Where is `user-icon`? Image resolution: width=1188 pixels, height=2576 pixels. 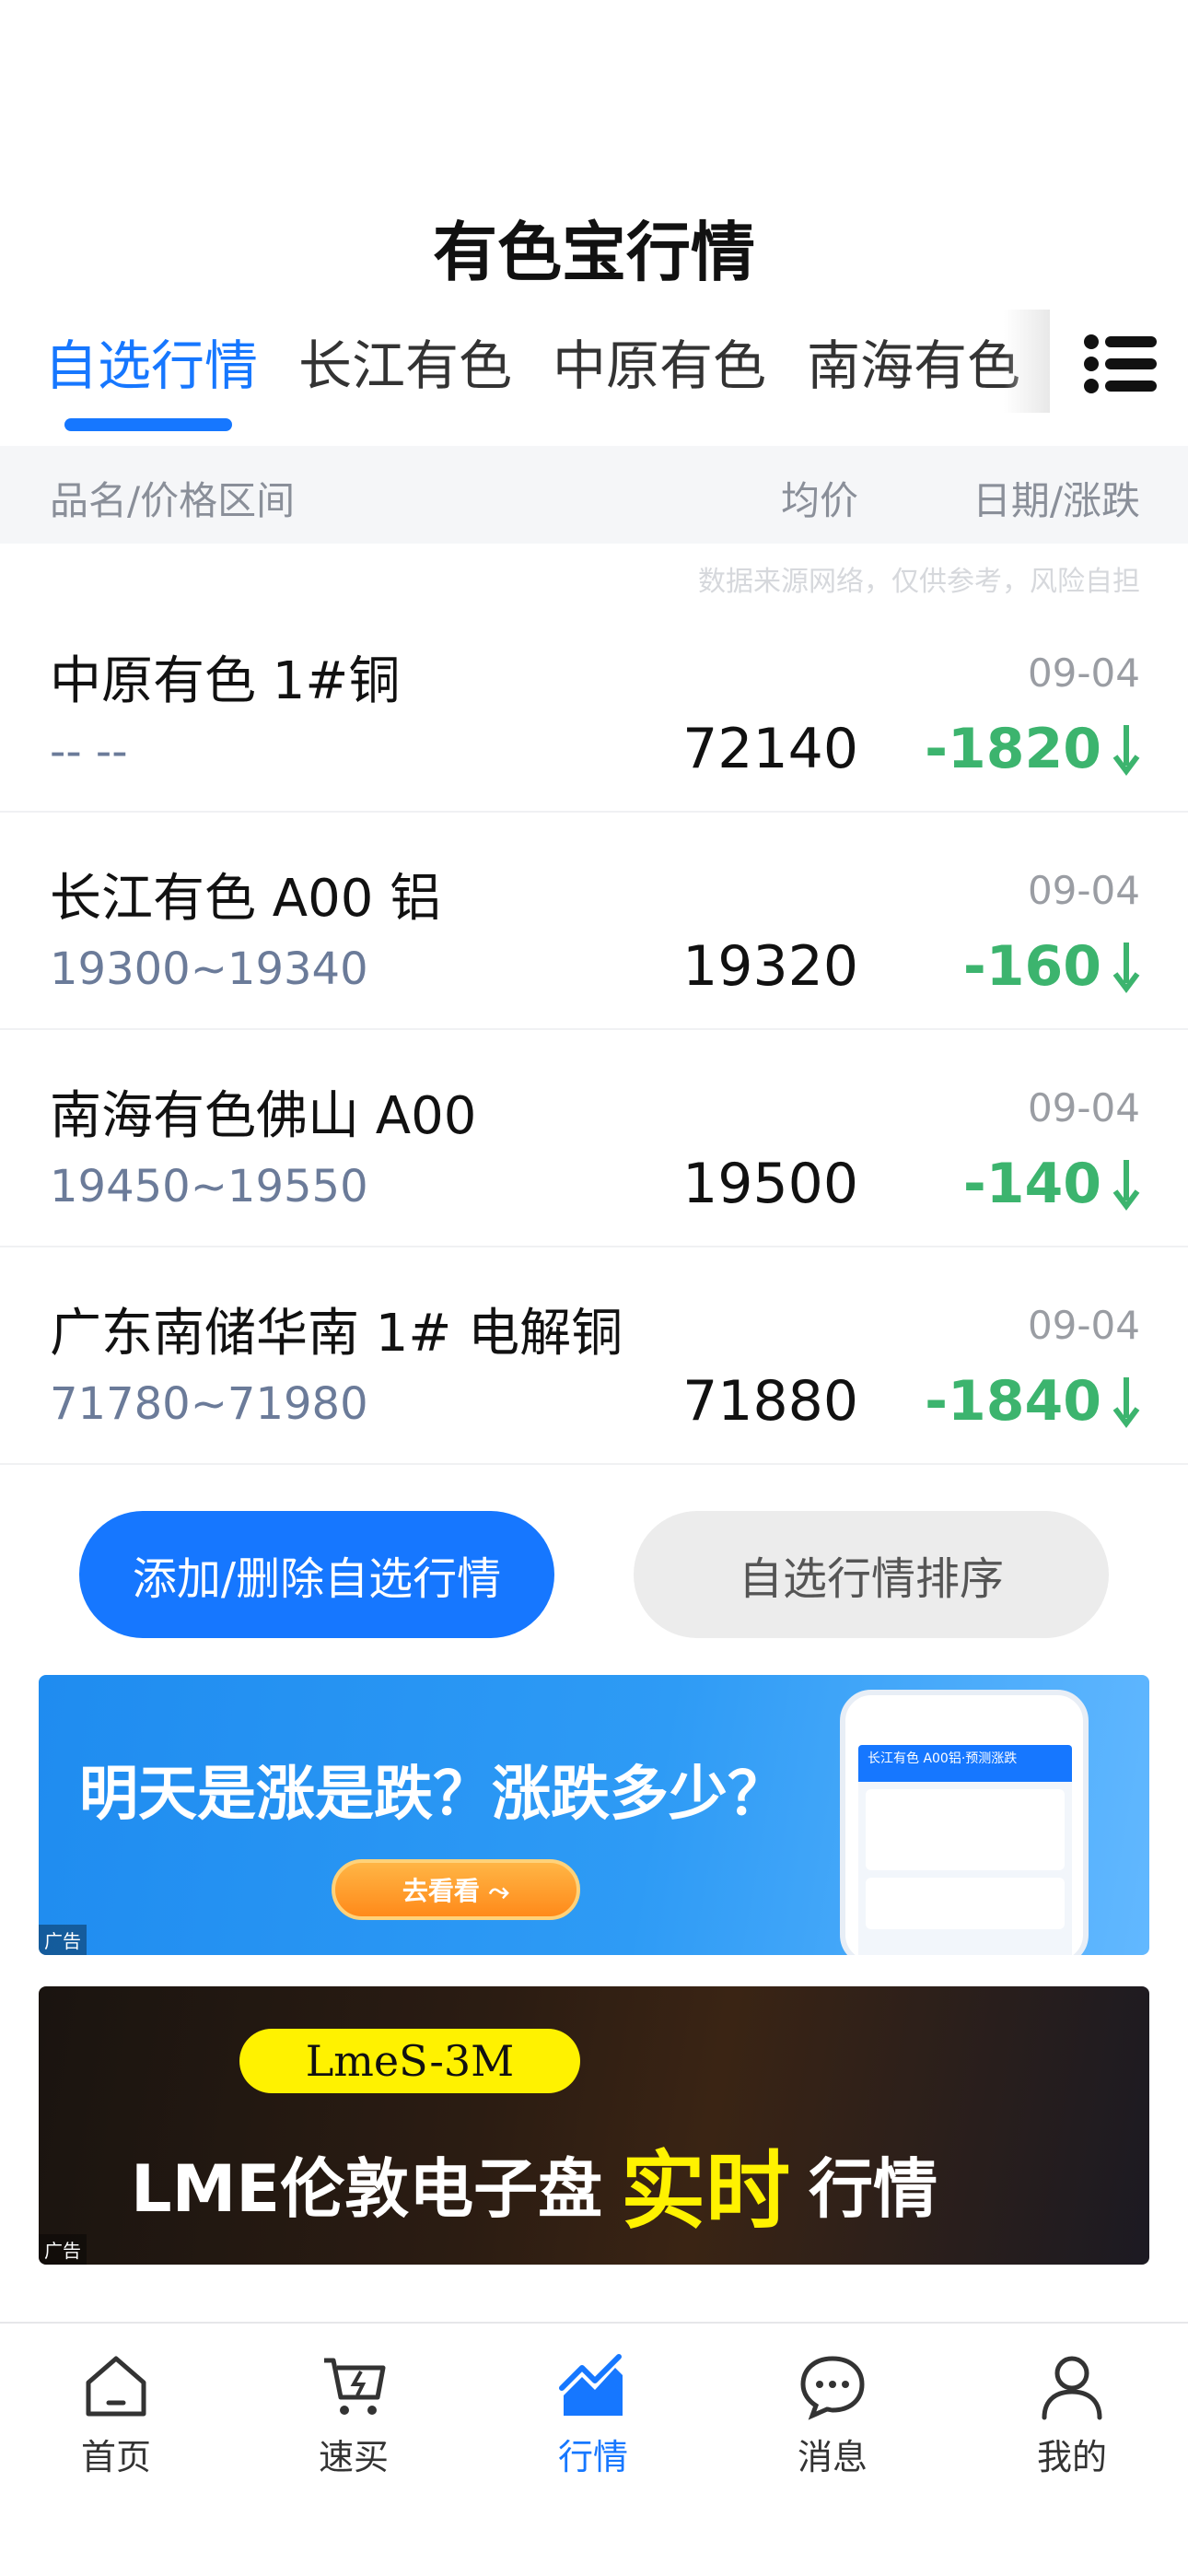 user-icon is located at coordinates (1072, 2388).